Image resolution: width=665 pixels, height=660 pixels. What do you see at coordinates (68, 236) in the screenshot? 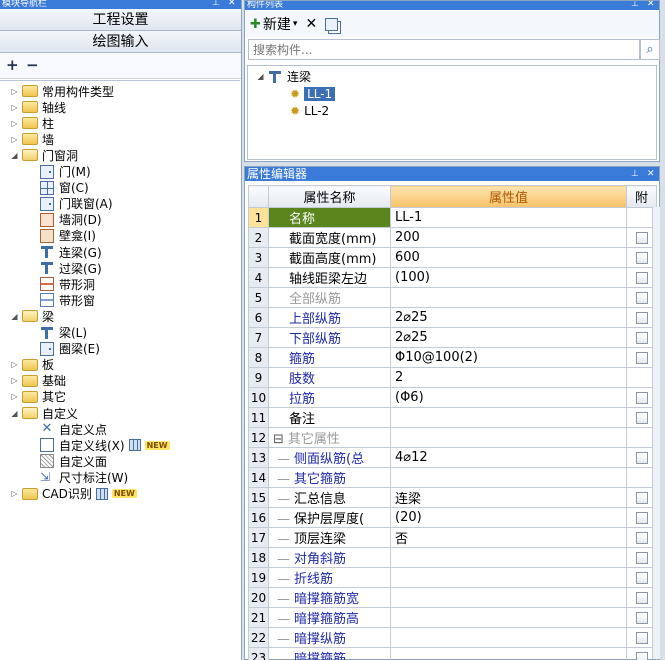
I see `tree-item: 壁龛(I)` at bounding box center [68, 236].